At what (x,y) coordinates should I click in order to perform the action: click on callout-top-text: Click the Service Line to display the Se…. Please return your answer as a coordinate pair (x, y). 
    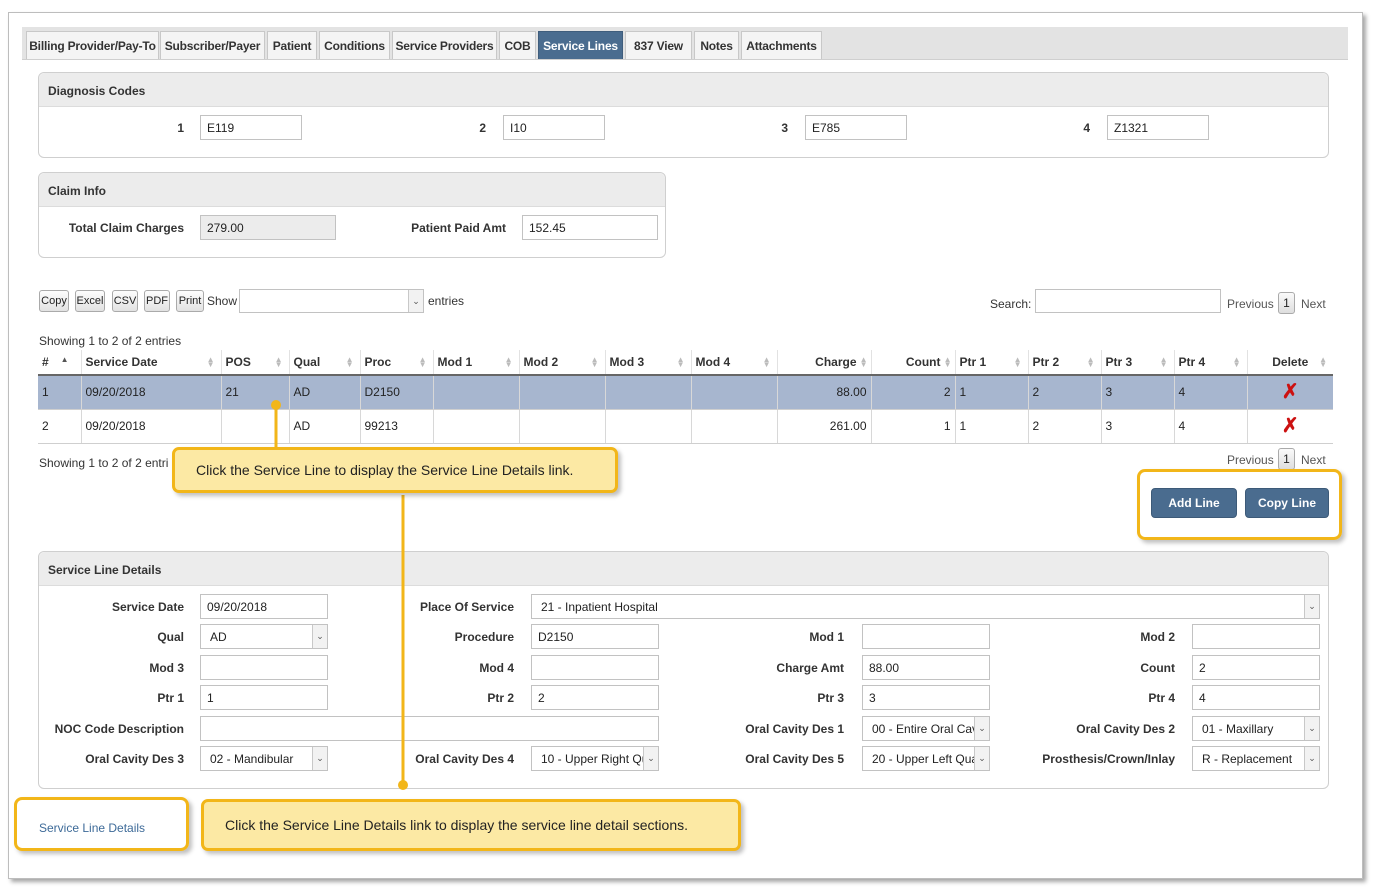
    Looking at the image, I should click on (385, 470).